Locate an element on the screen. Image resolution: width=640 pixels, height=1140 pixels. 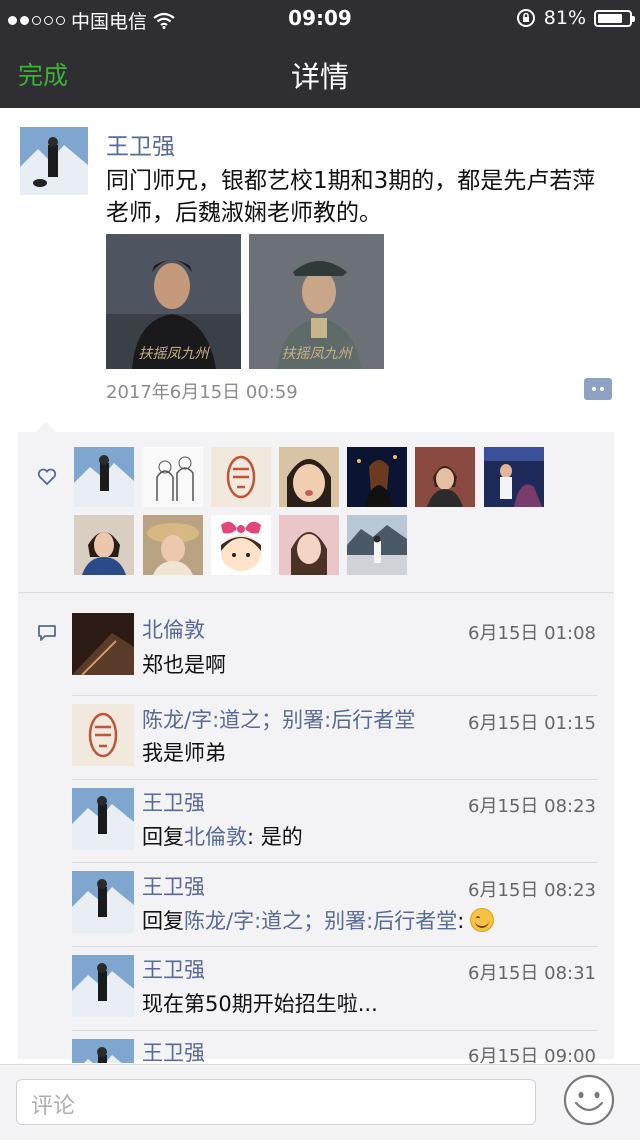
comment-bar: 评论 is located at coordinates (320, 1102).